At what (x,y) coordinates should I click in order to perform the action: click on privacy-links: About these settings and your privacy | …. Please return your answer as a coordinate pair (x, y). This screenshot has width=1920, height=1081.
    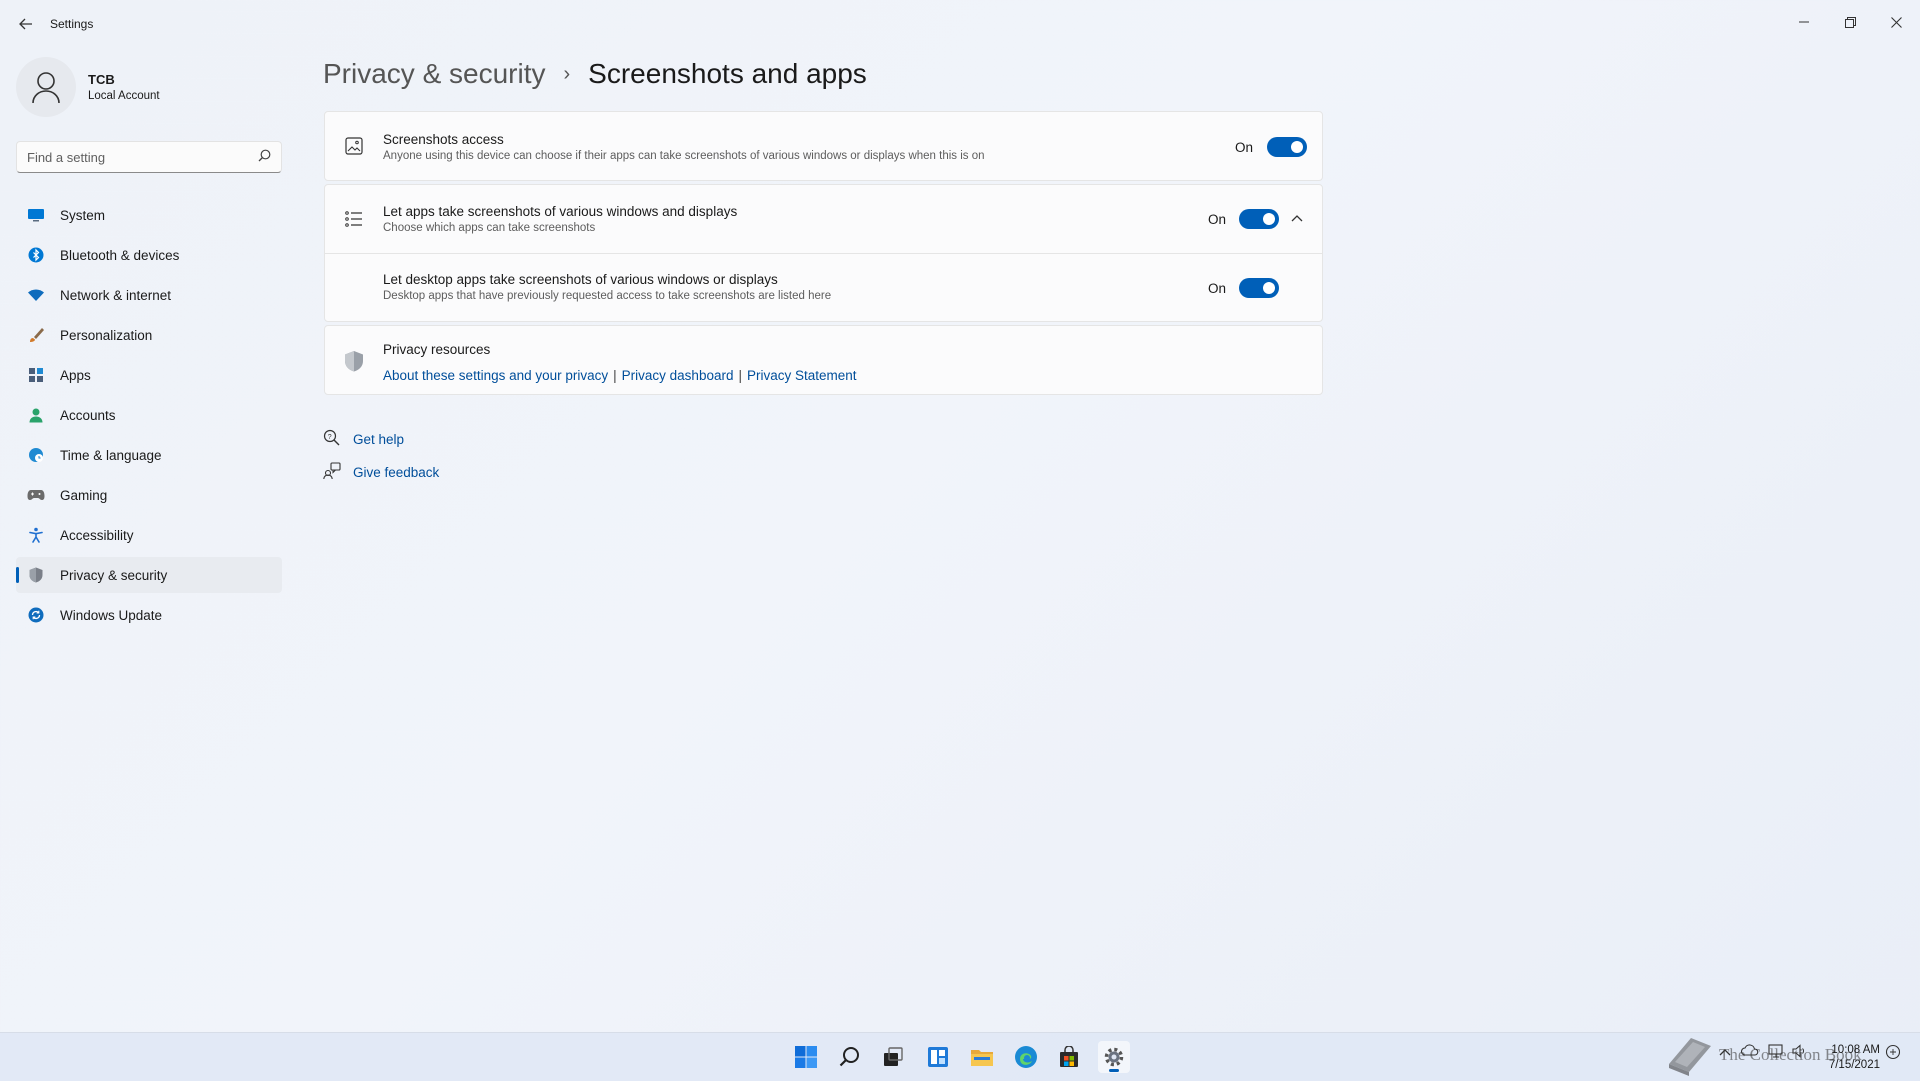
    Looking at the image, I should click on (620, 375).